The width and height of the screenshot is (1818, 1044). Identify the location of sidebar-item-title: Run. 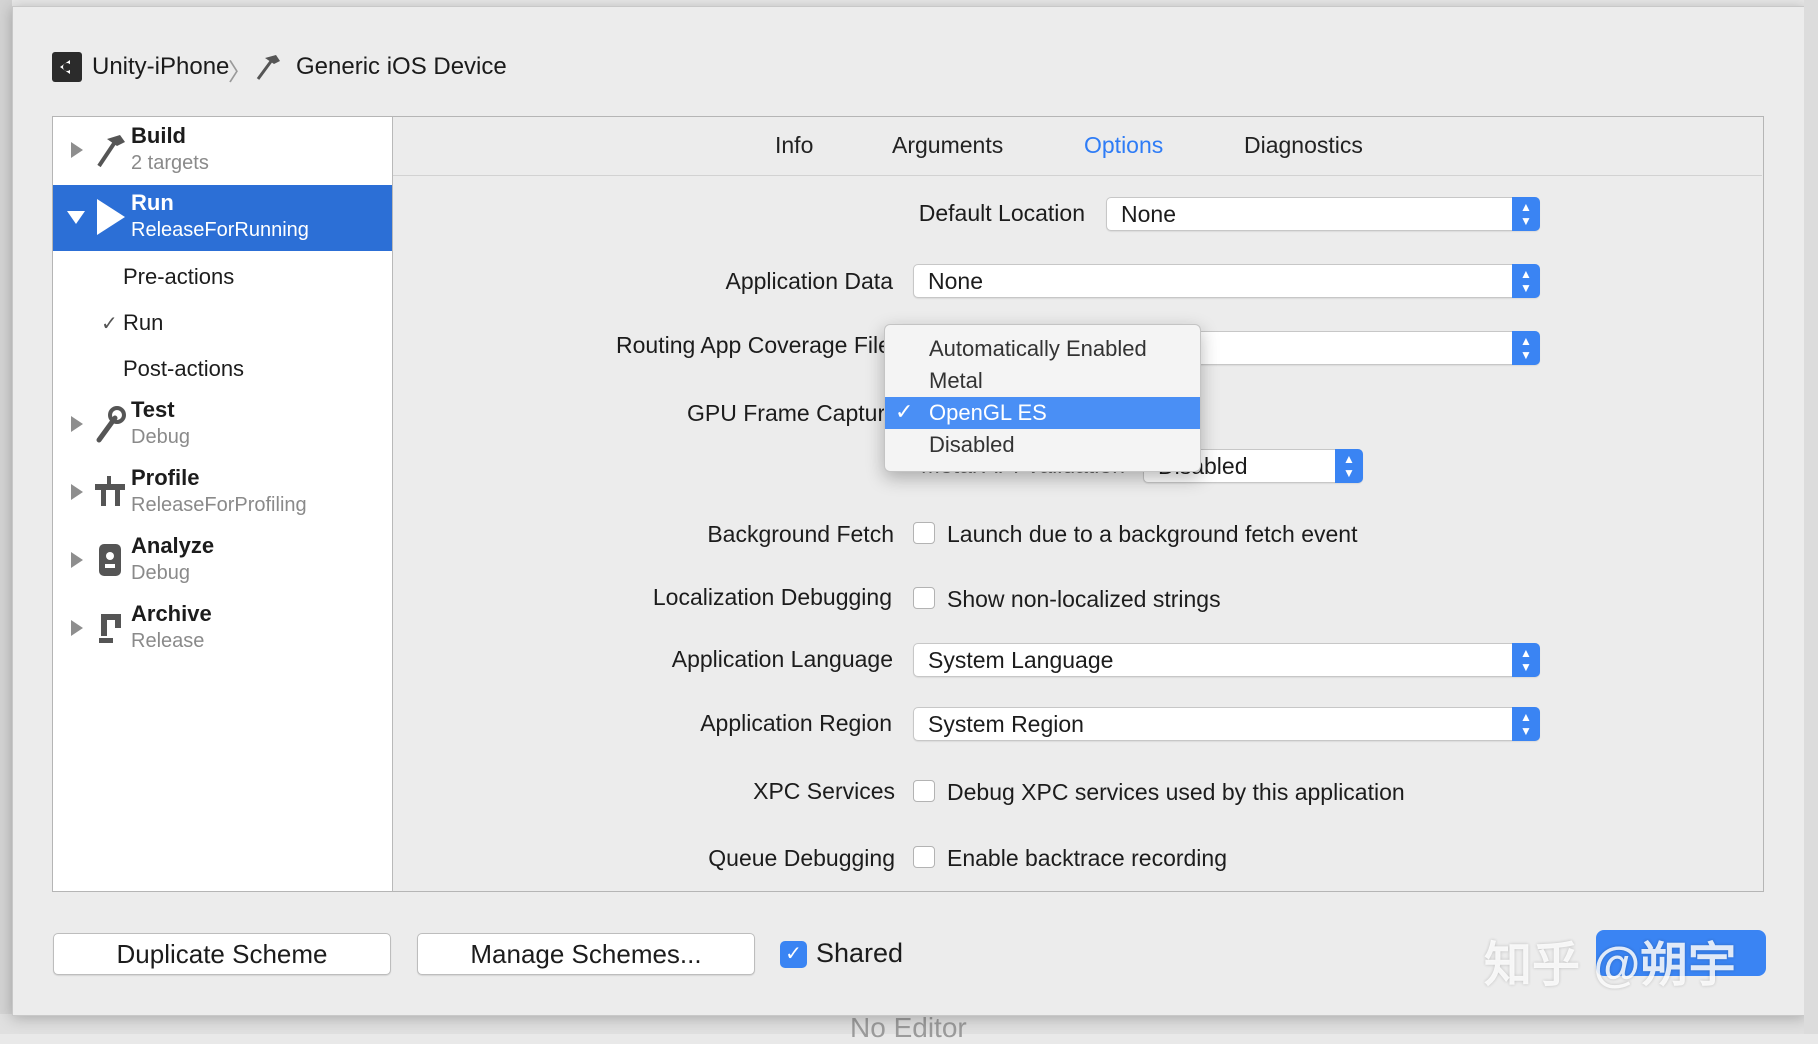
(152, 202).